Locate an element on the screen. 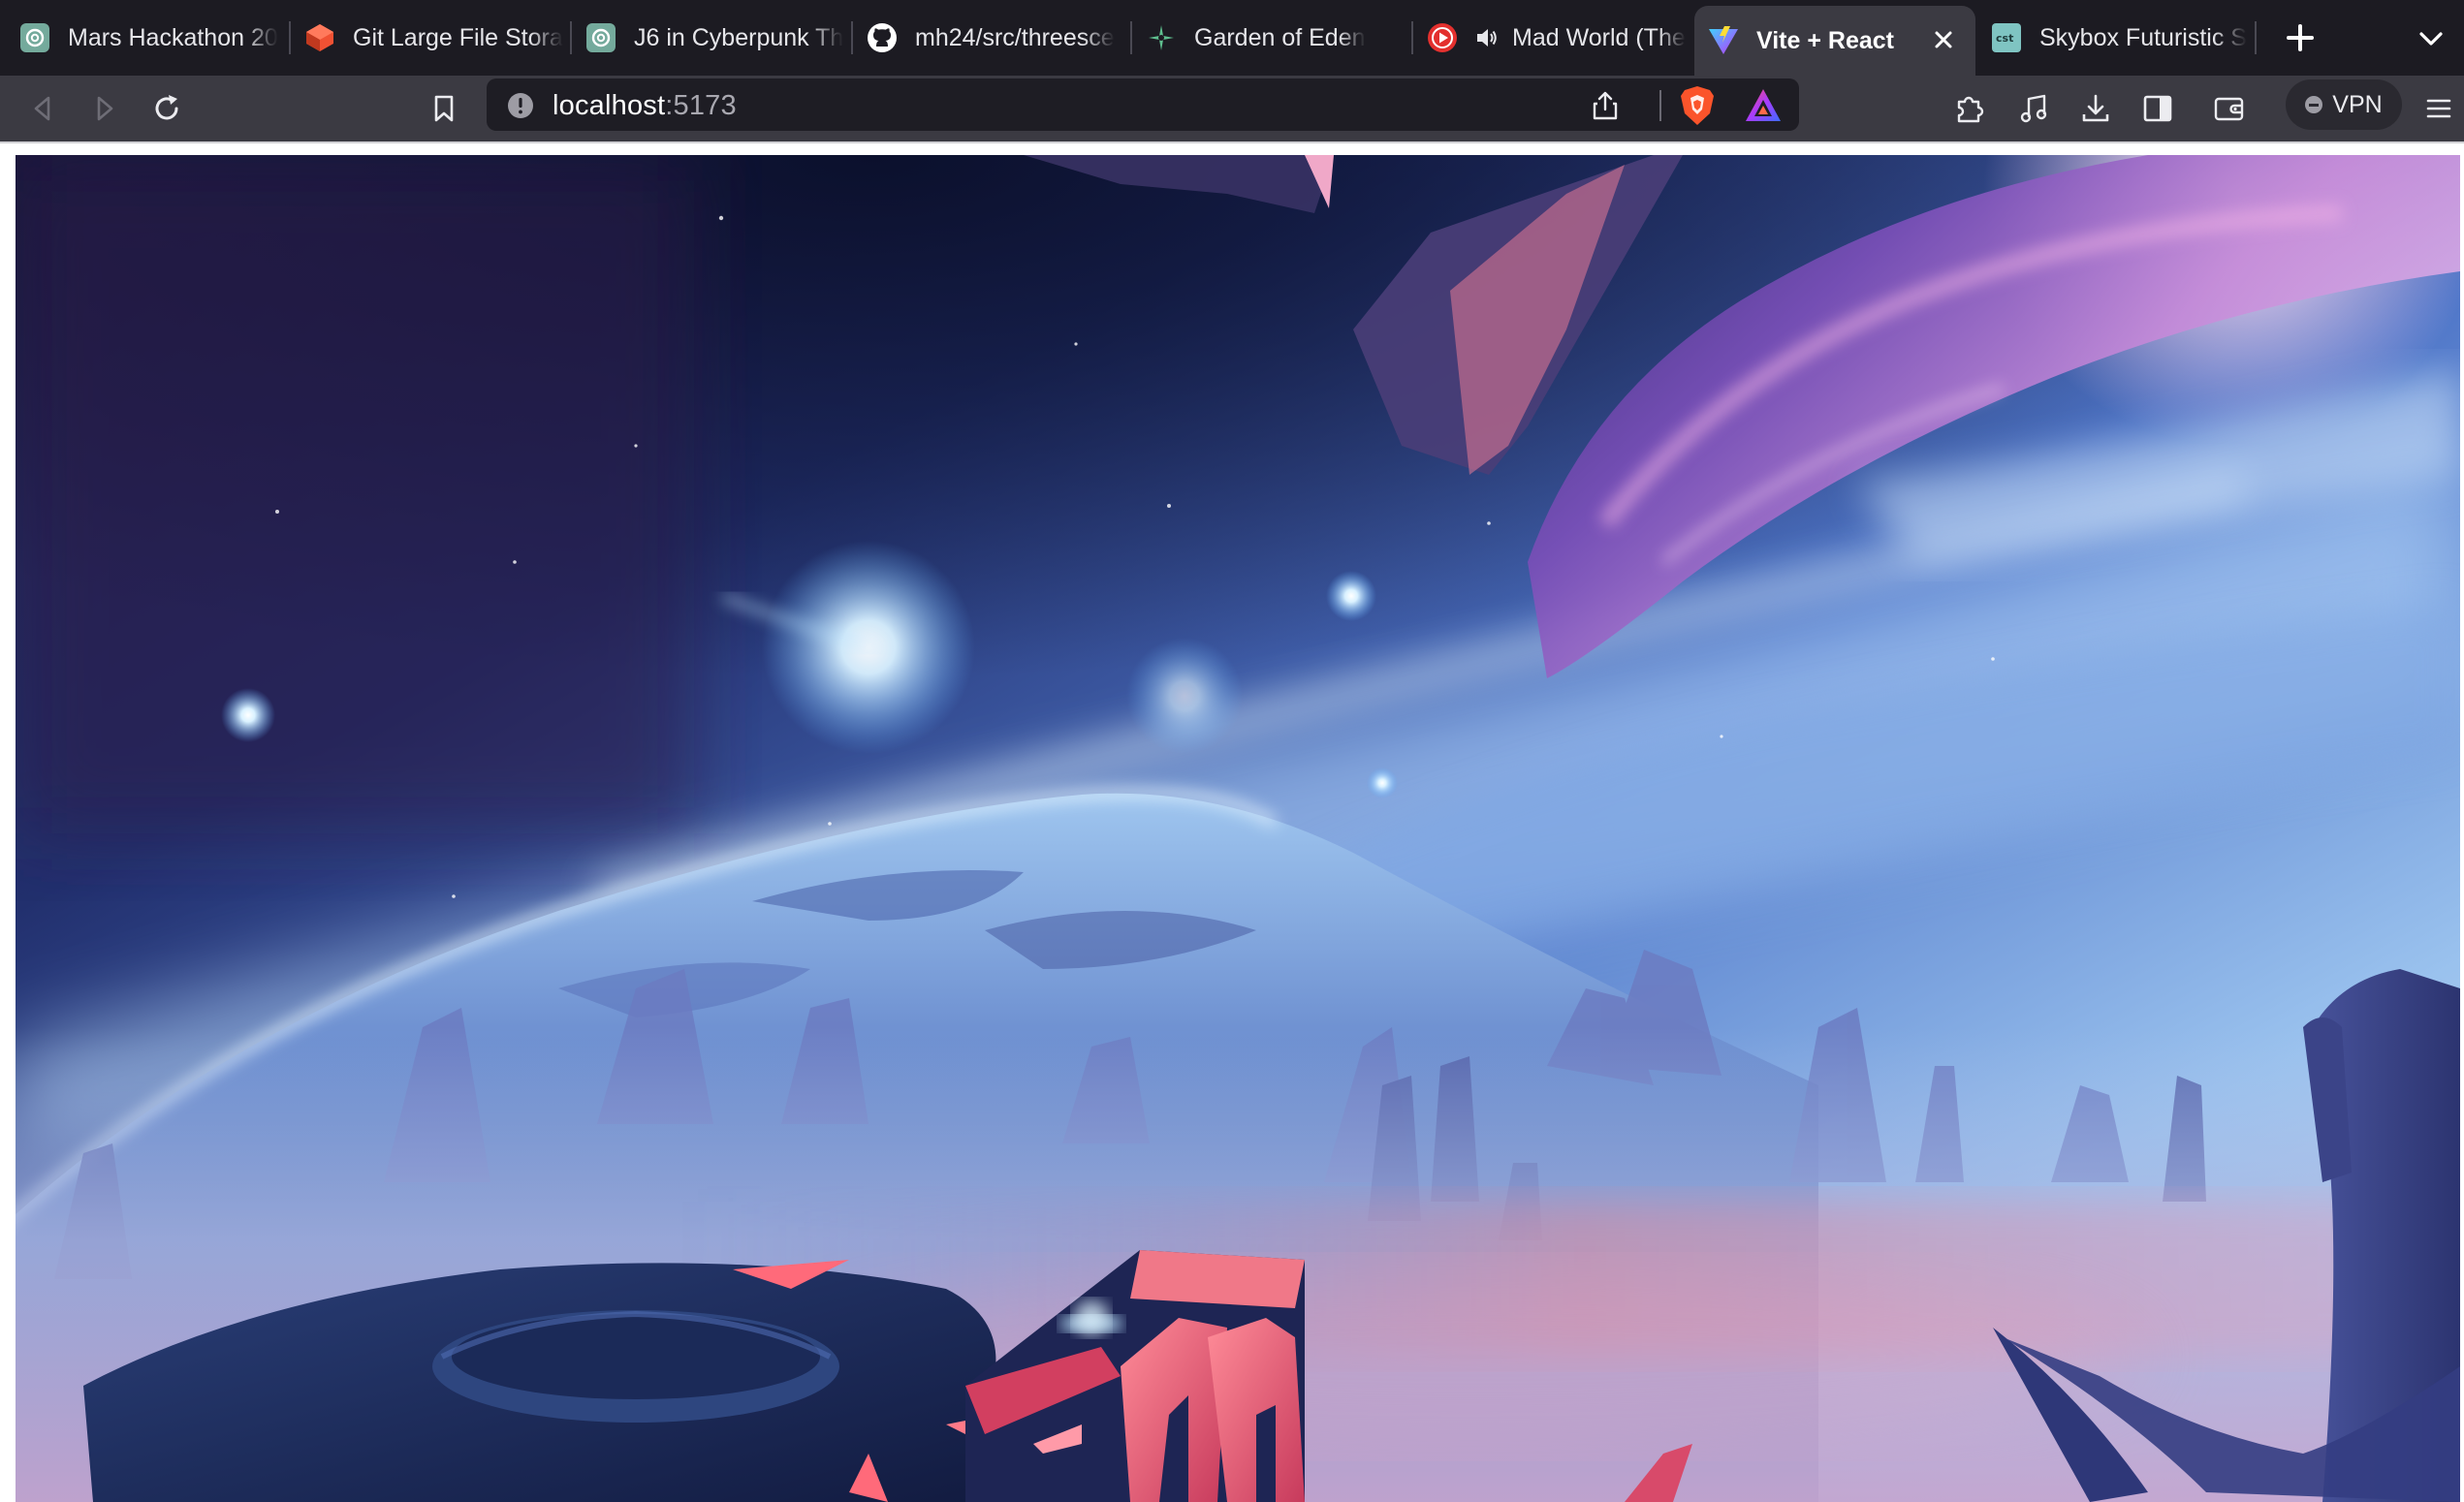  tab-git-lfs: Git Large File Stora is located at coordinates (432, 38).